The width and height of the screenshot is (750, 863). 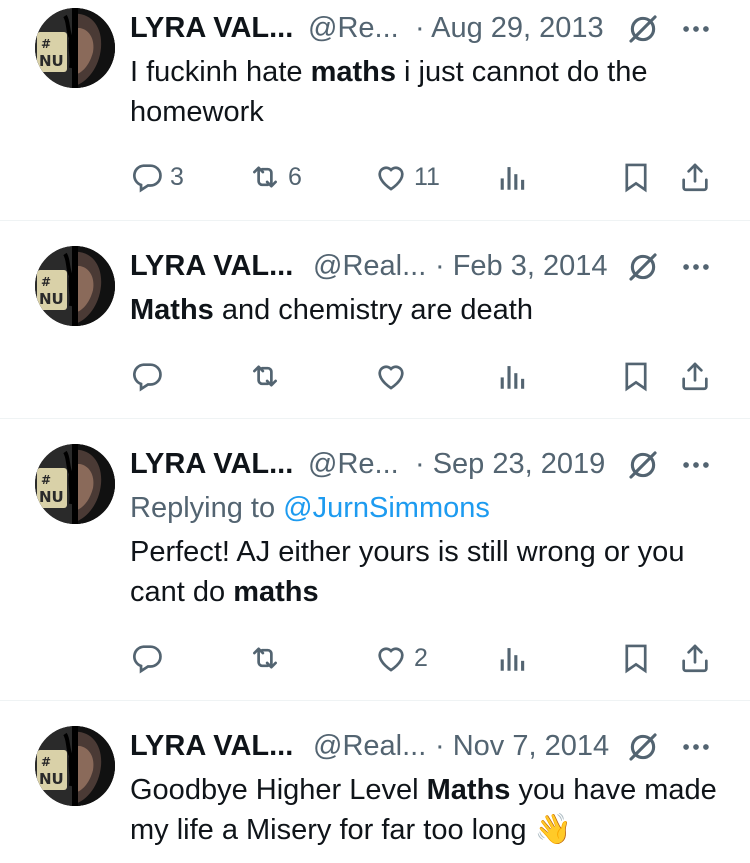 I want to click on retweet-button: 6, so click(x=275, y=177).